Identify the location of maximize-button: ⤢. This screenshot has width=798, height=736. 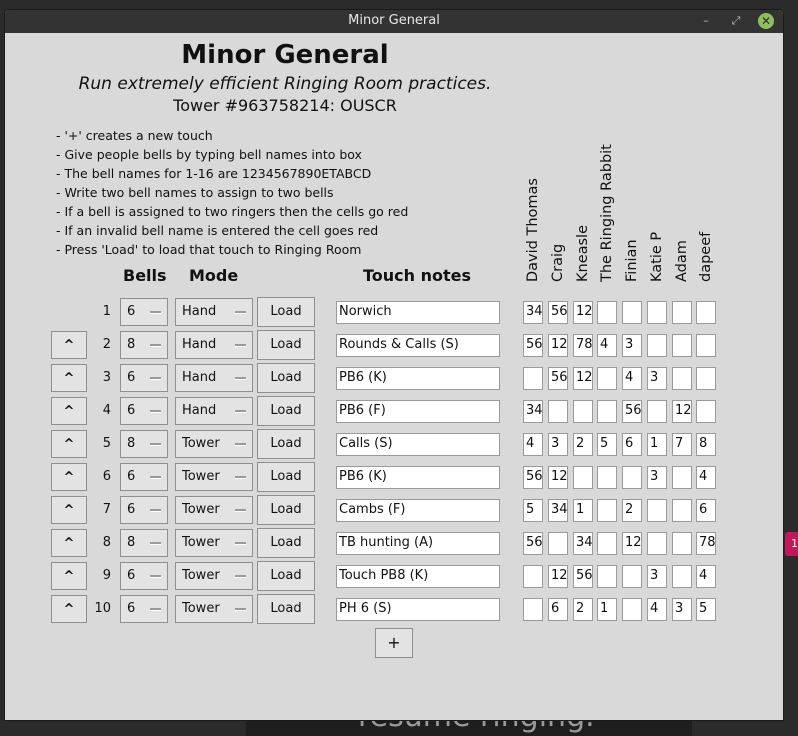
(736, 21).